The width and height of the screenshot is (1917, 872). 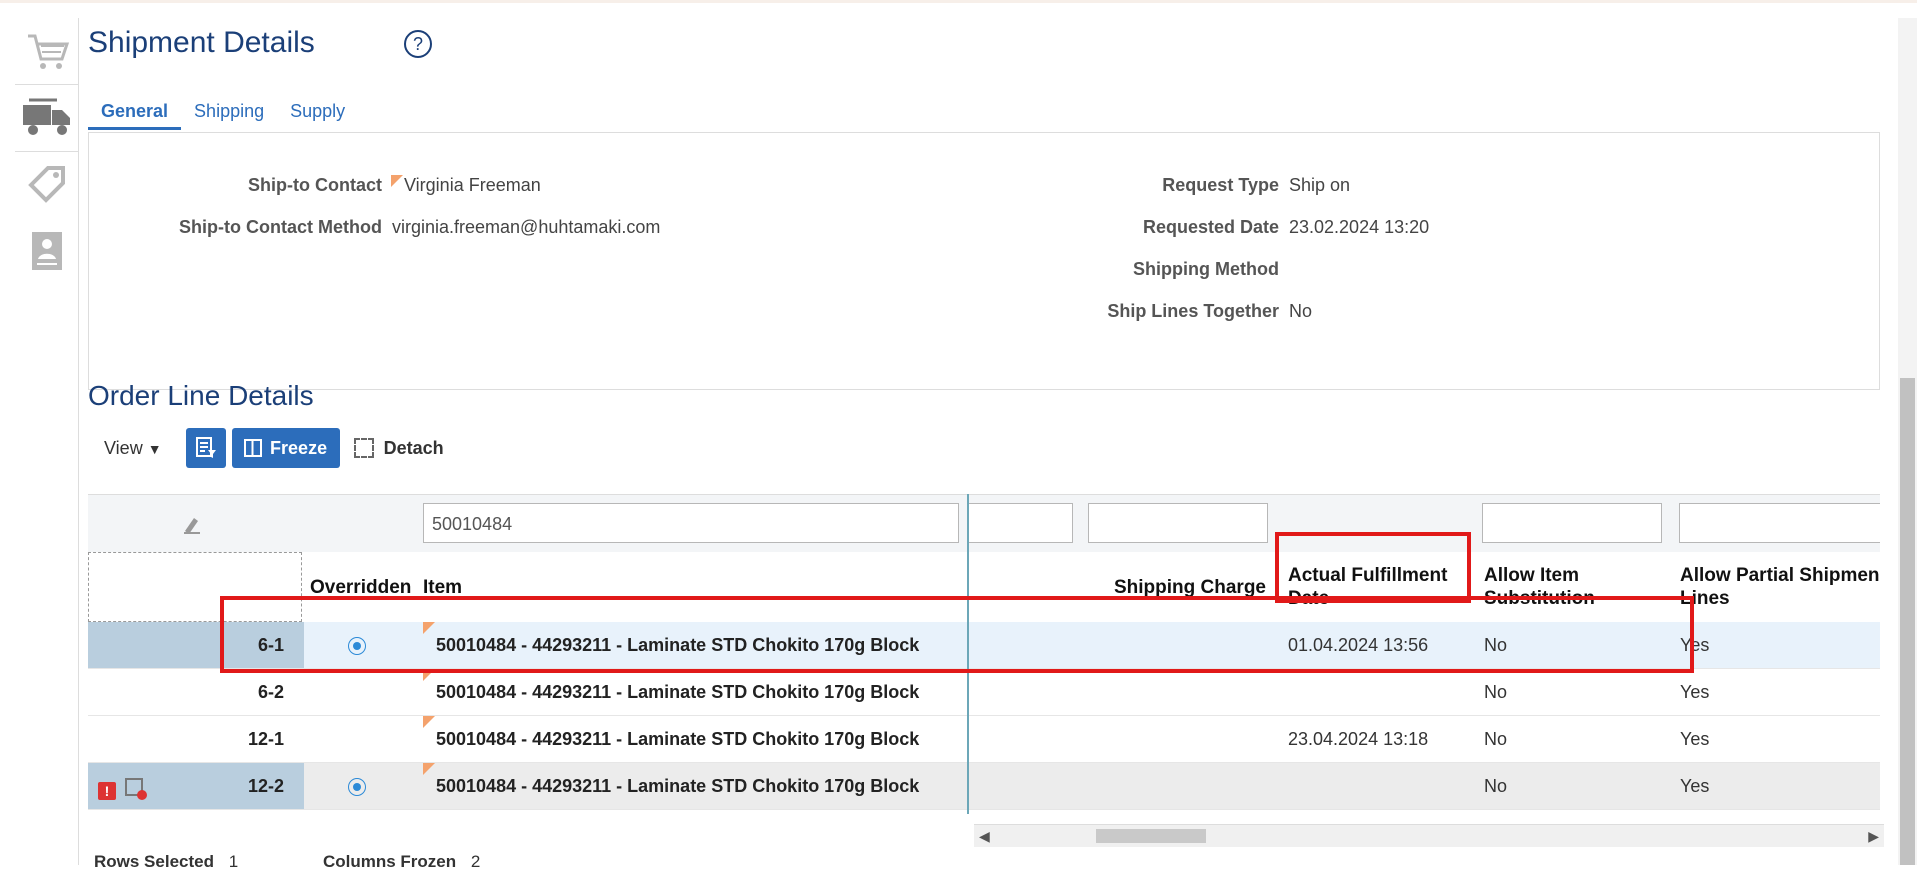 What do you see at coordinates (1429, 835) in the screenshot?
I see `horizontal-scrollbar: ◀ ▶` at bounding box center [1429, 835].